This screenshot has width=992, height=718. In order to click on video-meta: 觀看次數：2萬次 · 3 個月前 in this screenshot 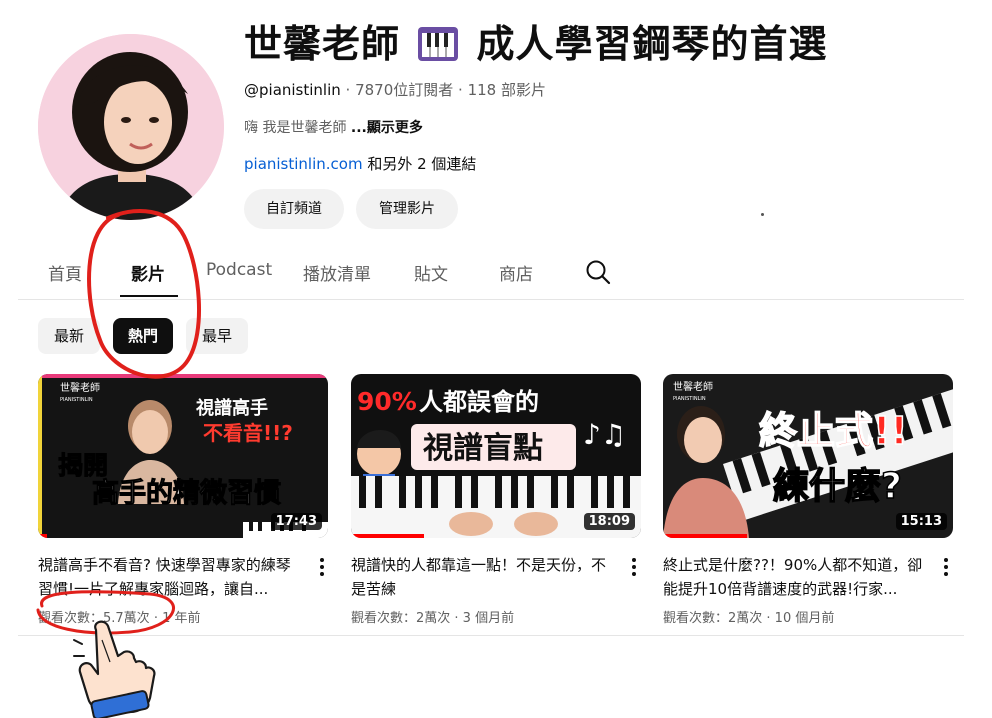, I will do `click(432, 616)`.